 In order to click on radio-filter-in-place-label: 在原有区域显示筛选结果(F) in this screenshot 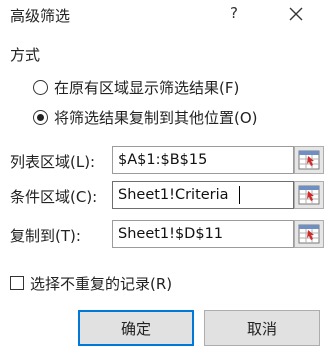, I will do `click(147, 87)`.